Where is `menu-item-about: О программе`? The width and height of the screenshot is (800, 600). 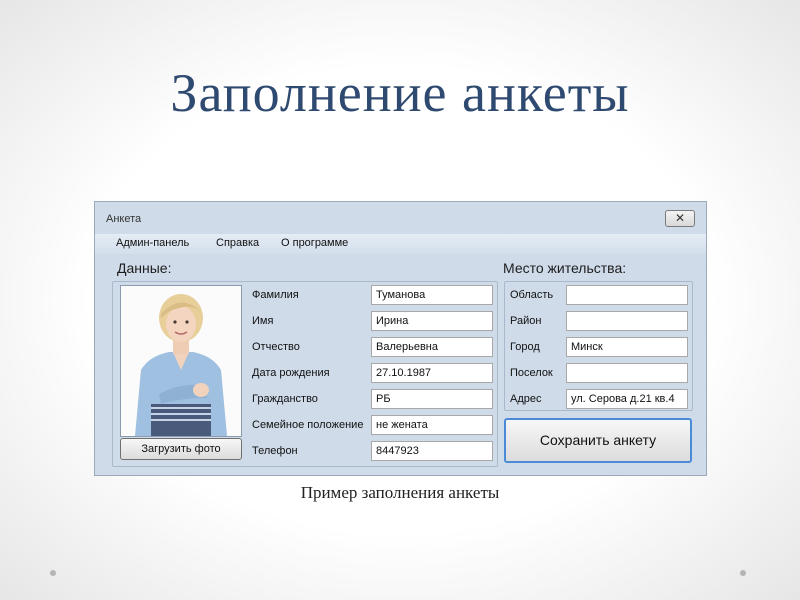
menu-item-about: О программе is located at coordinates (314, 243).